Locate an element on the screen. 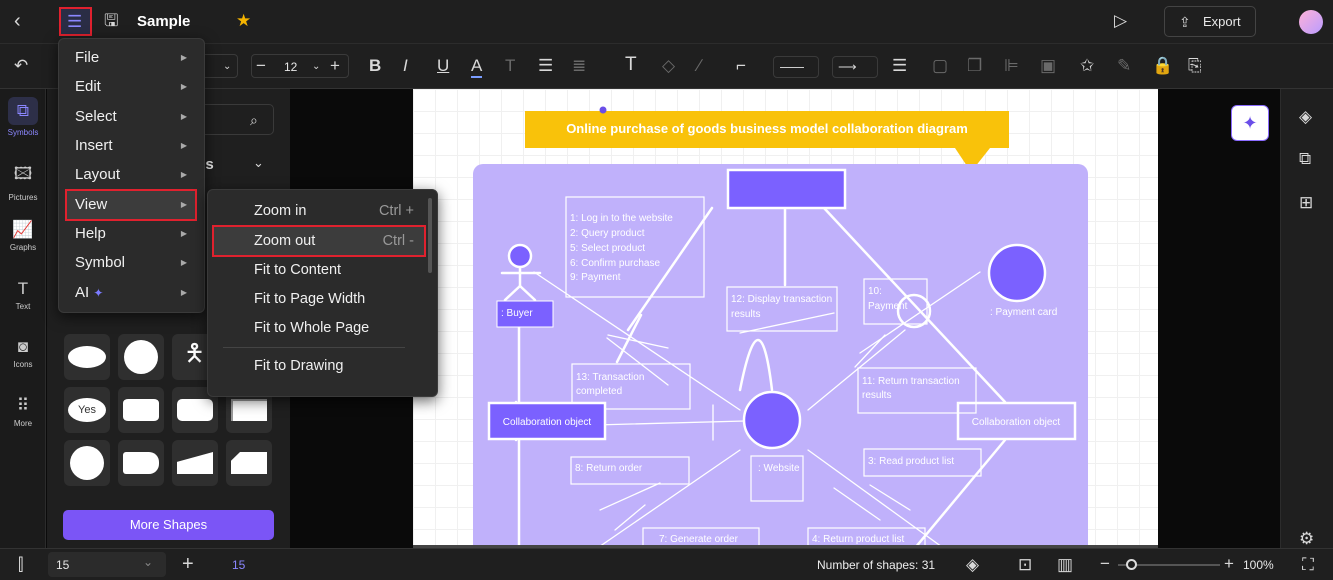 This screenshot has width=1333, height=580. zoom-in-icon: + is located at coordinates (1229, 564).